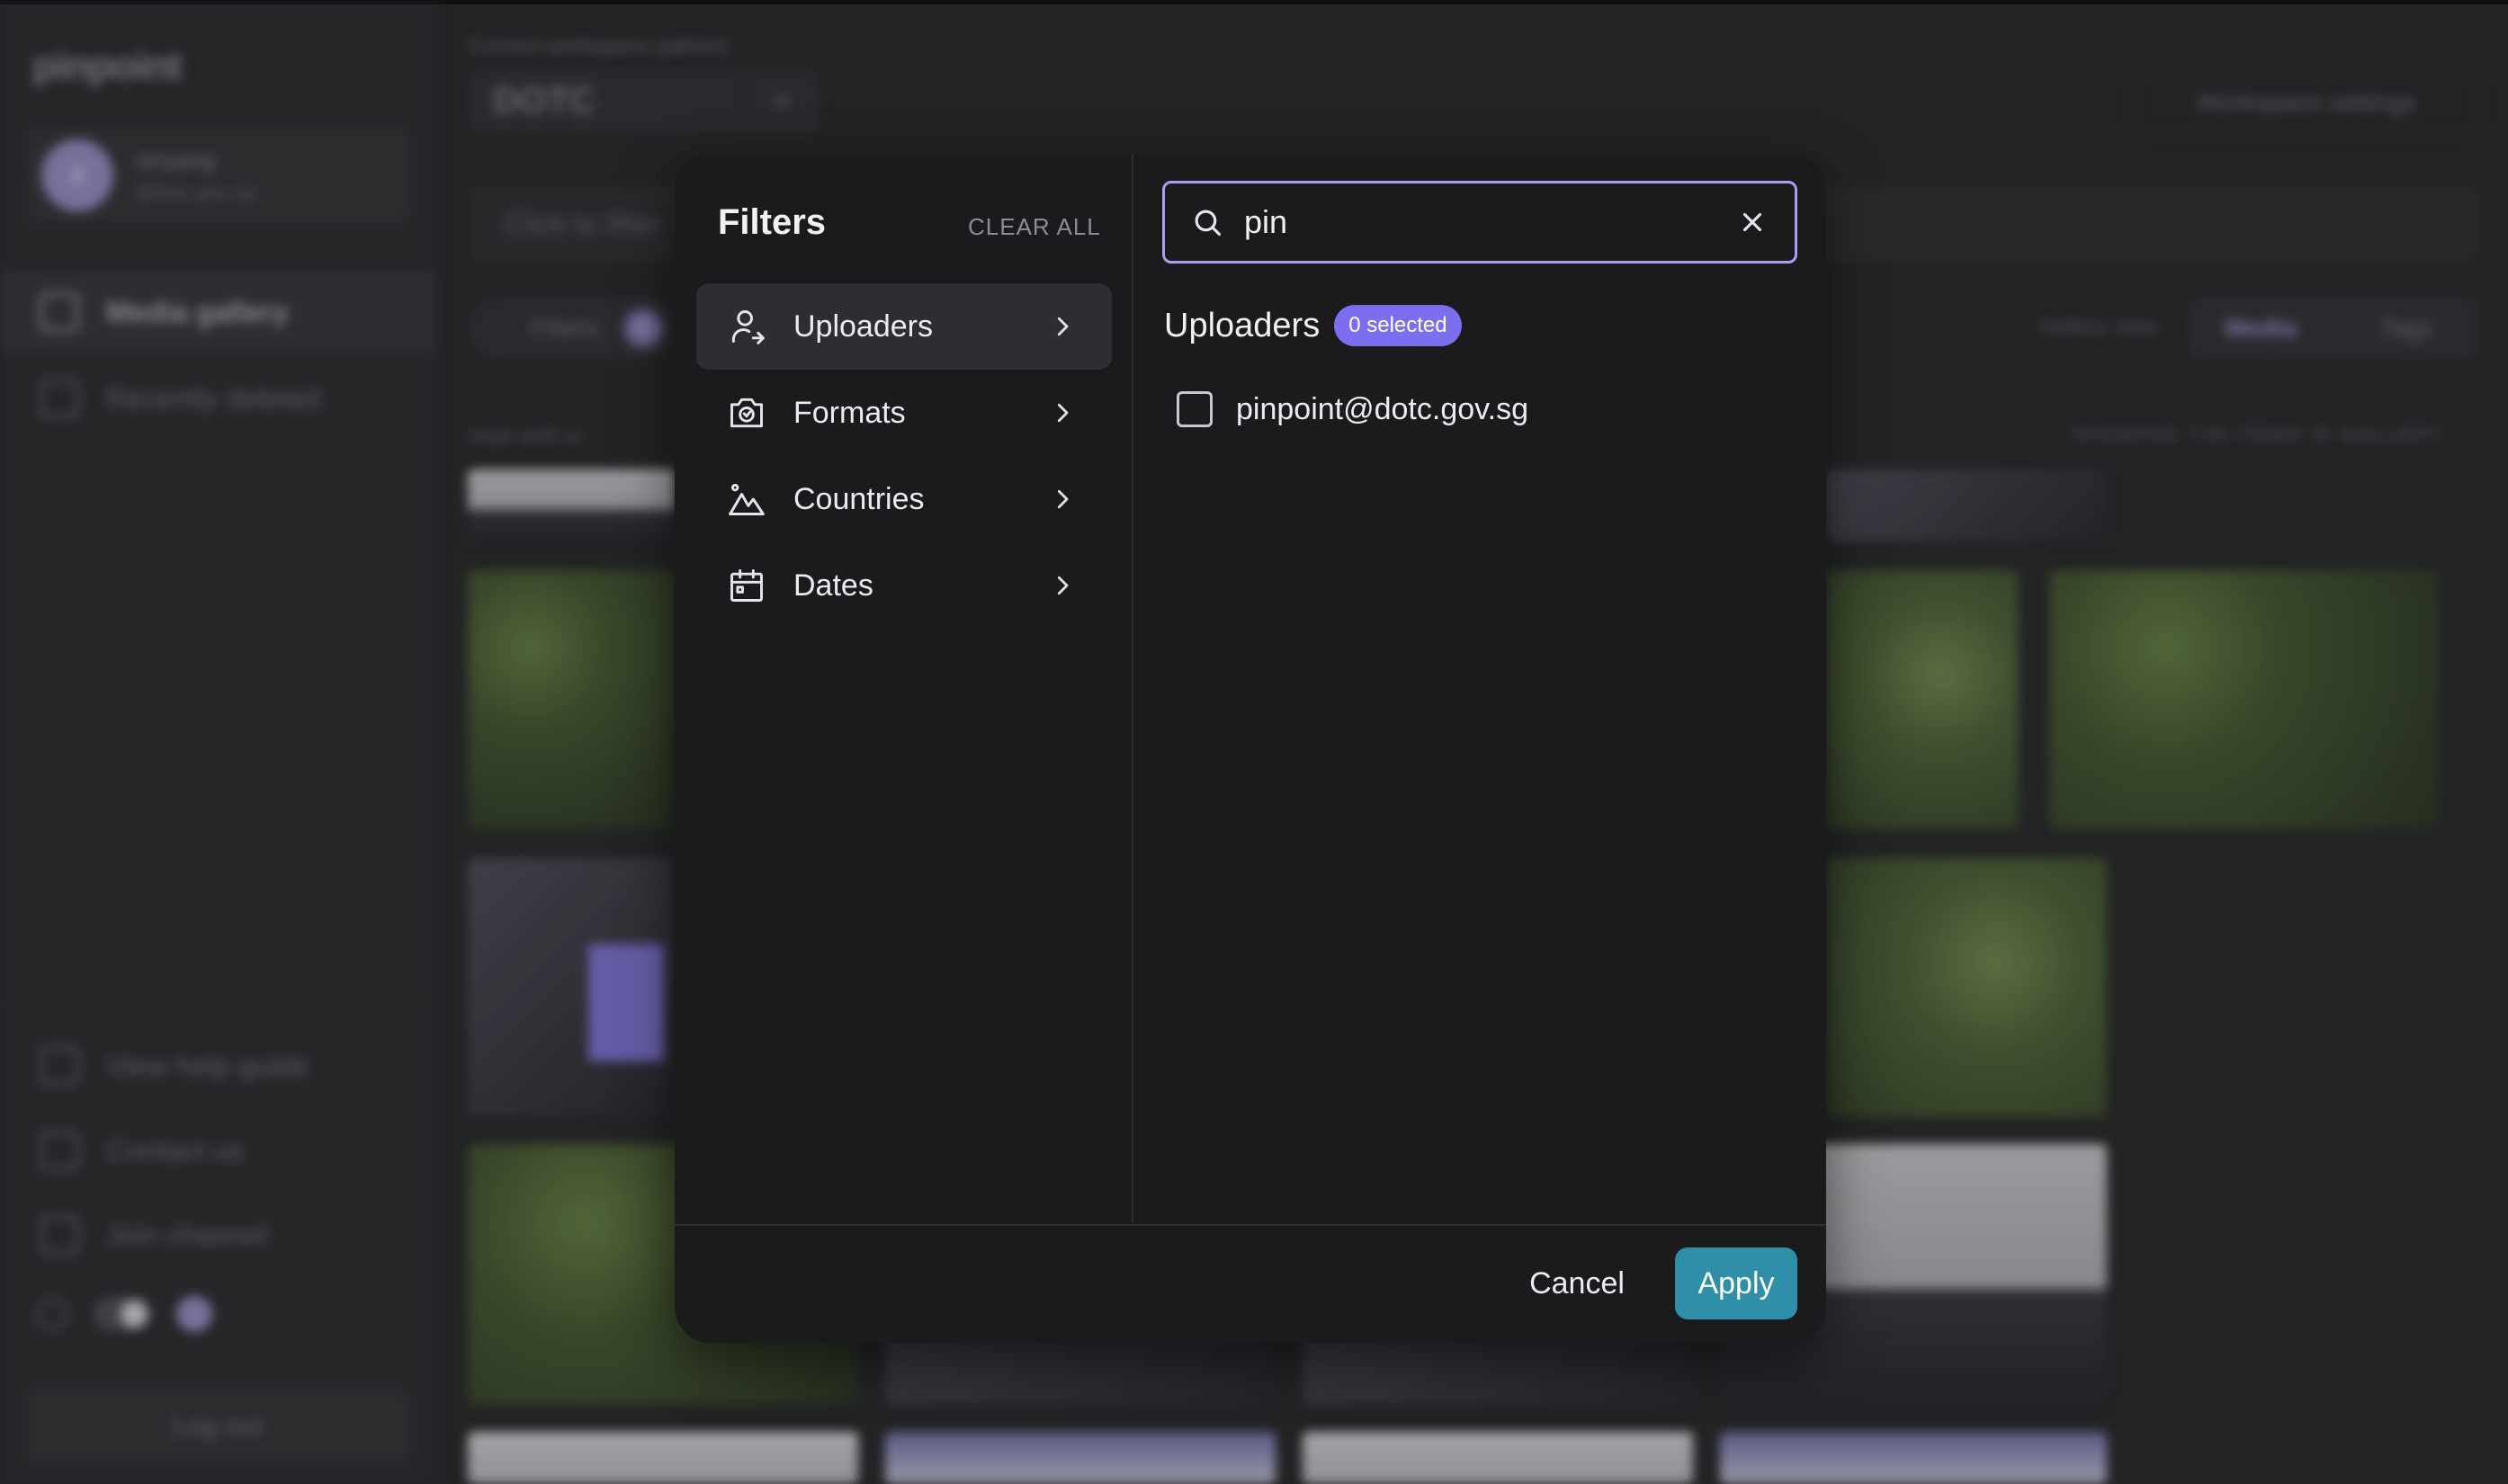 This screenshot has width=2508, height=1484. I want to click on section-title: Uploaders, so click(1242, 325).